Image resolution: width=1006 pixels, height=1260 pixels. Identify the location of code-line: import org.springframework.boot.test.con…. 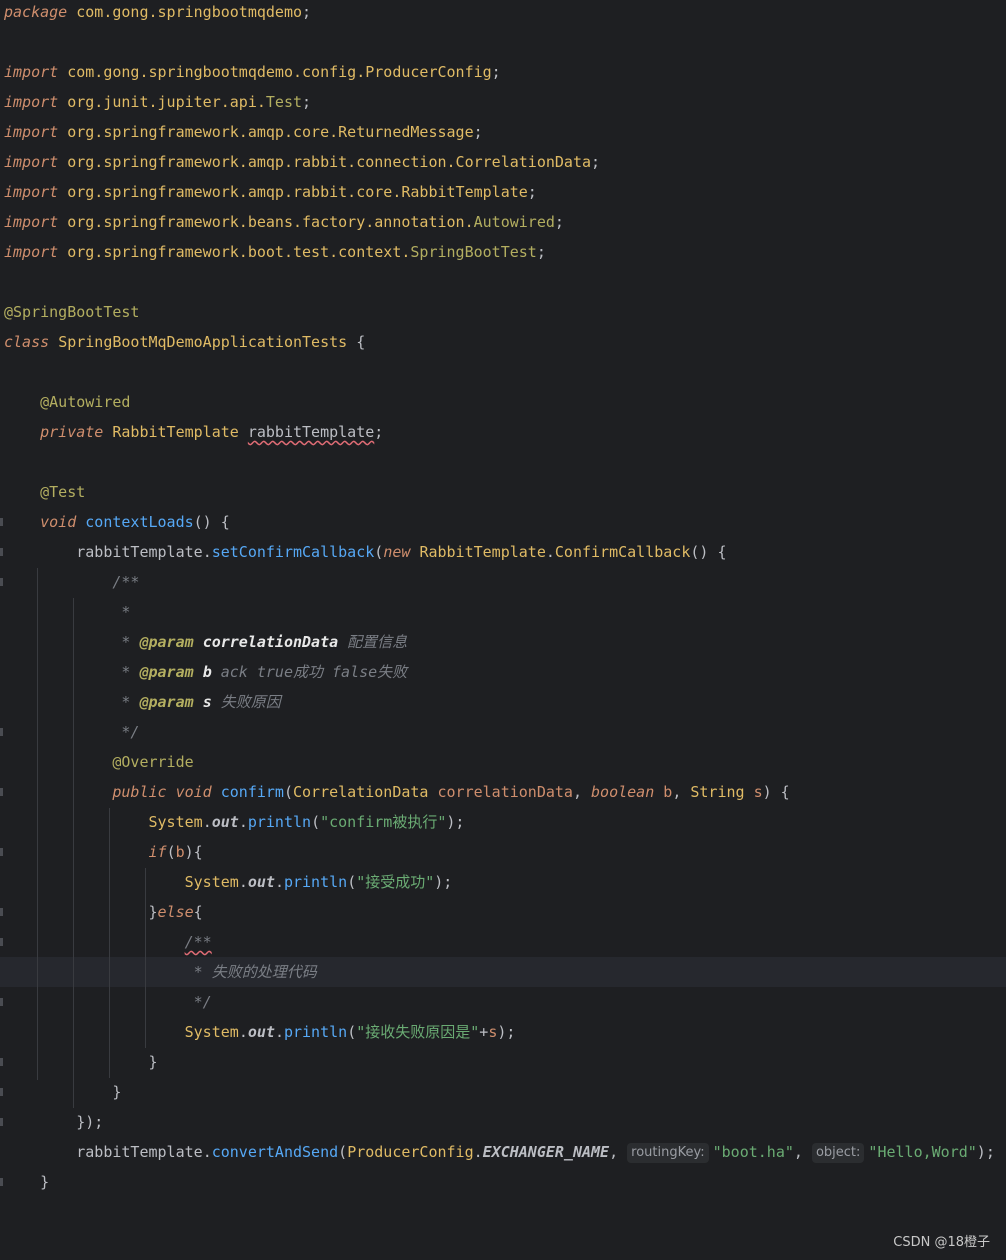
(503, 252).